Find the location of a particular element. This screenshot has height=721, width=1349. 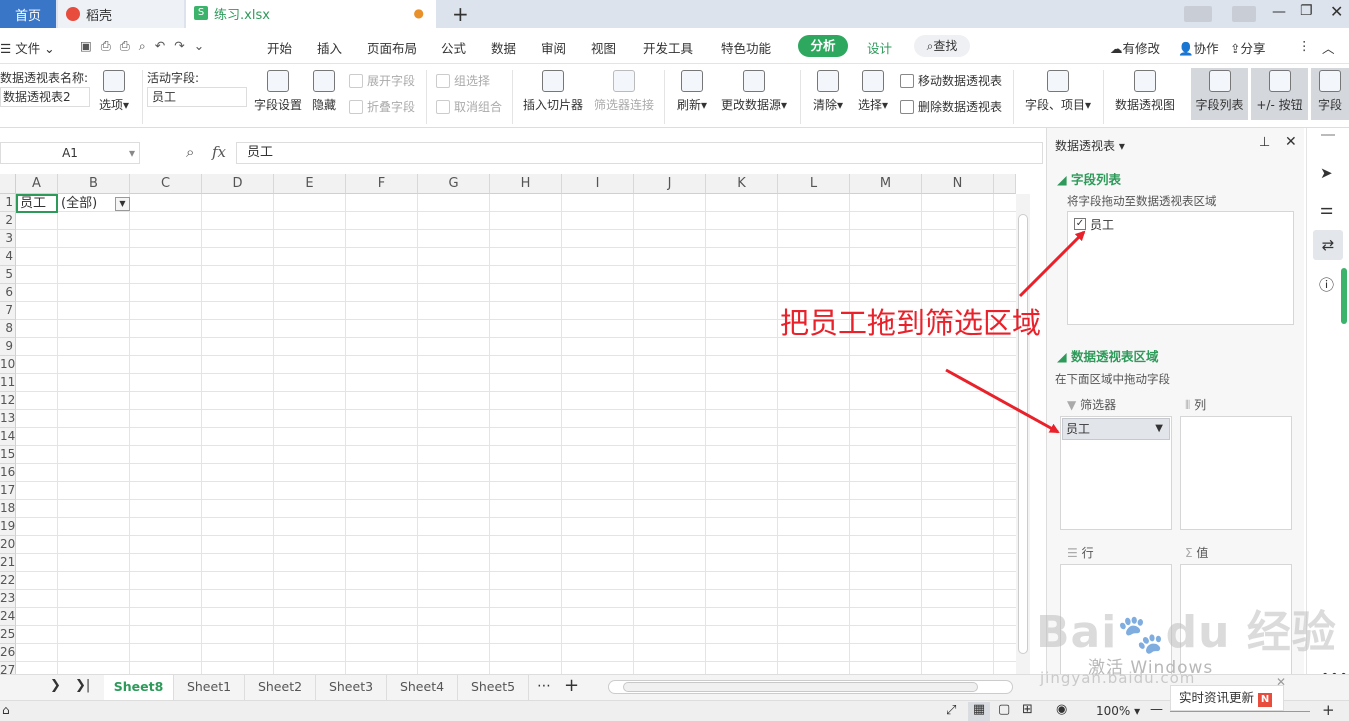

row-header-2: 2 is located at coordinates (8, 221).